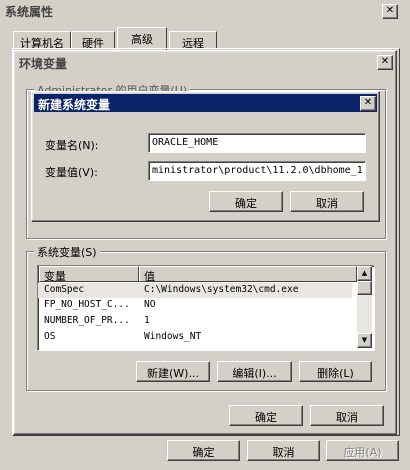  I want to click on environment-variables-title: 环境变量, so click(43, 64).